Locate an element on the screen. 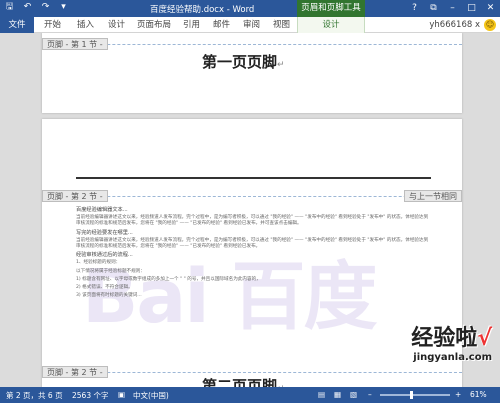  body-paragraph: 以下情况将属于经验标题不规则： is located at coordinates (110, 271).